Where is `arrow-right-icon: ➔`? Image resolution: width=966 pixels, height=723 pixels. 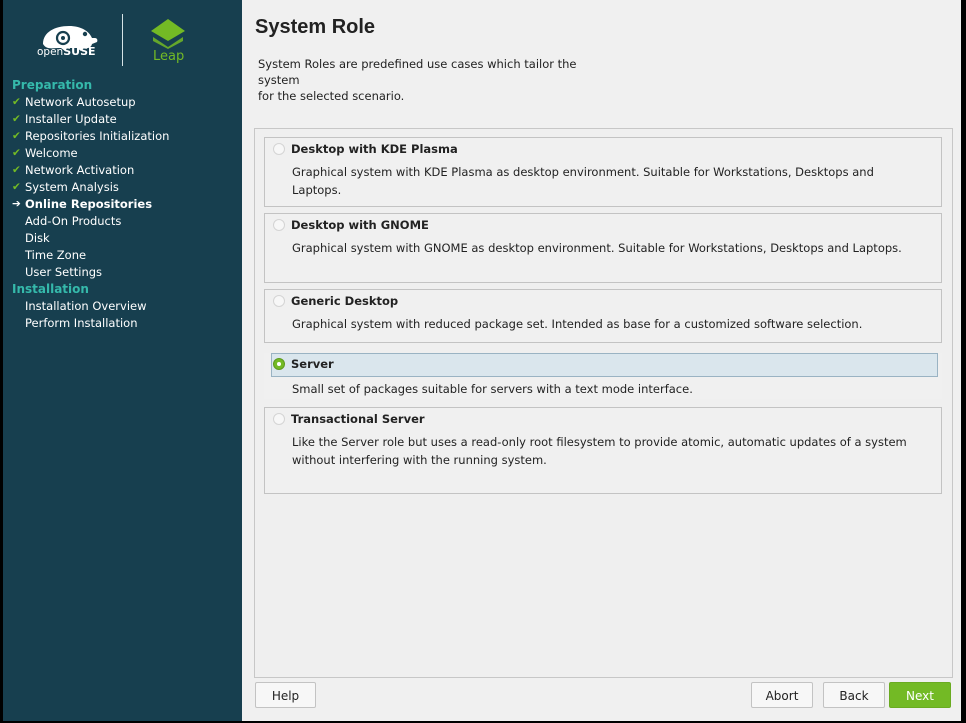
arrow-right-icon: ➔ is located at coordinates (16, 204).